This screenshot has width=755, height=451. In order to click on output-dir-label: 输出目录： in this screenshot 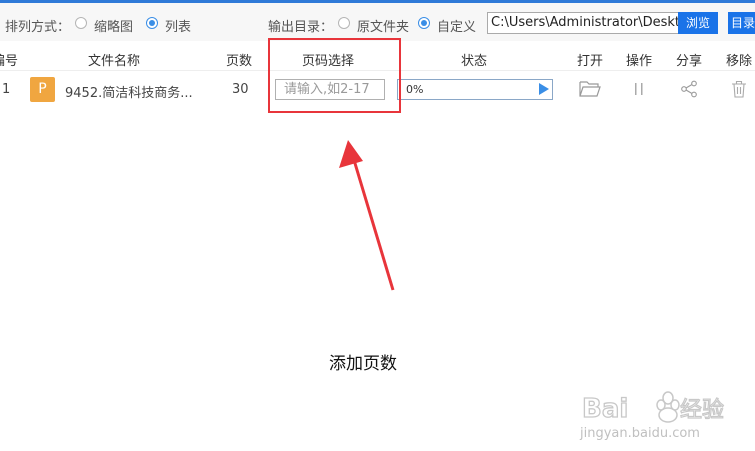, I will do `click(301, 27)`.